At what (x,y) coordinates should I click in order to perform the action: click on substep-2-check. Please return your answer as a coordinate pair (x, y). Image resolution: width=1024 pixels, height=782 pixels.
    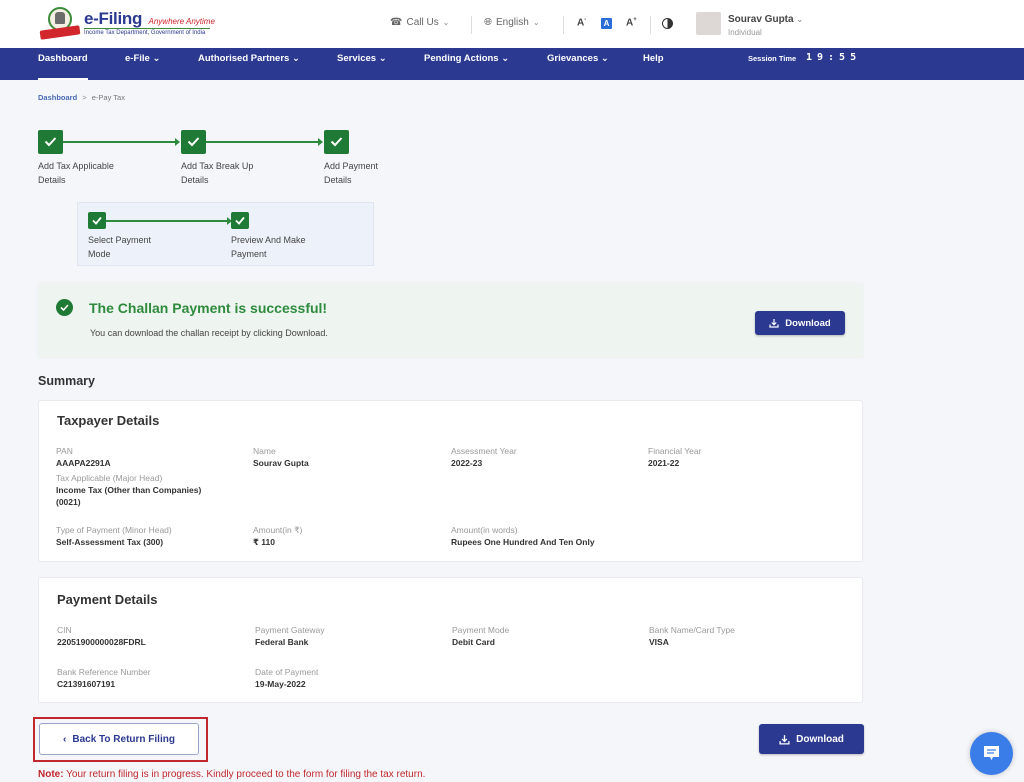
    Looking at the image, I should click on (240, 220).